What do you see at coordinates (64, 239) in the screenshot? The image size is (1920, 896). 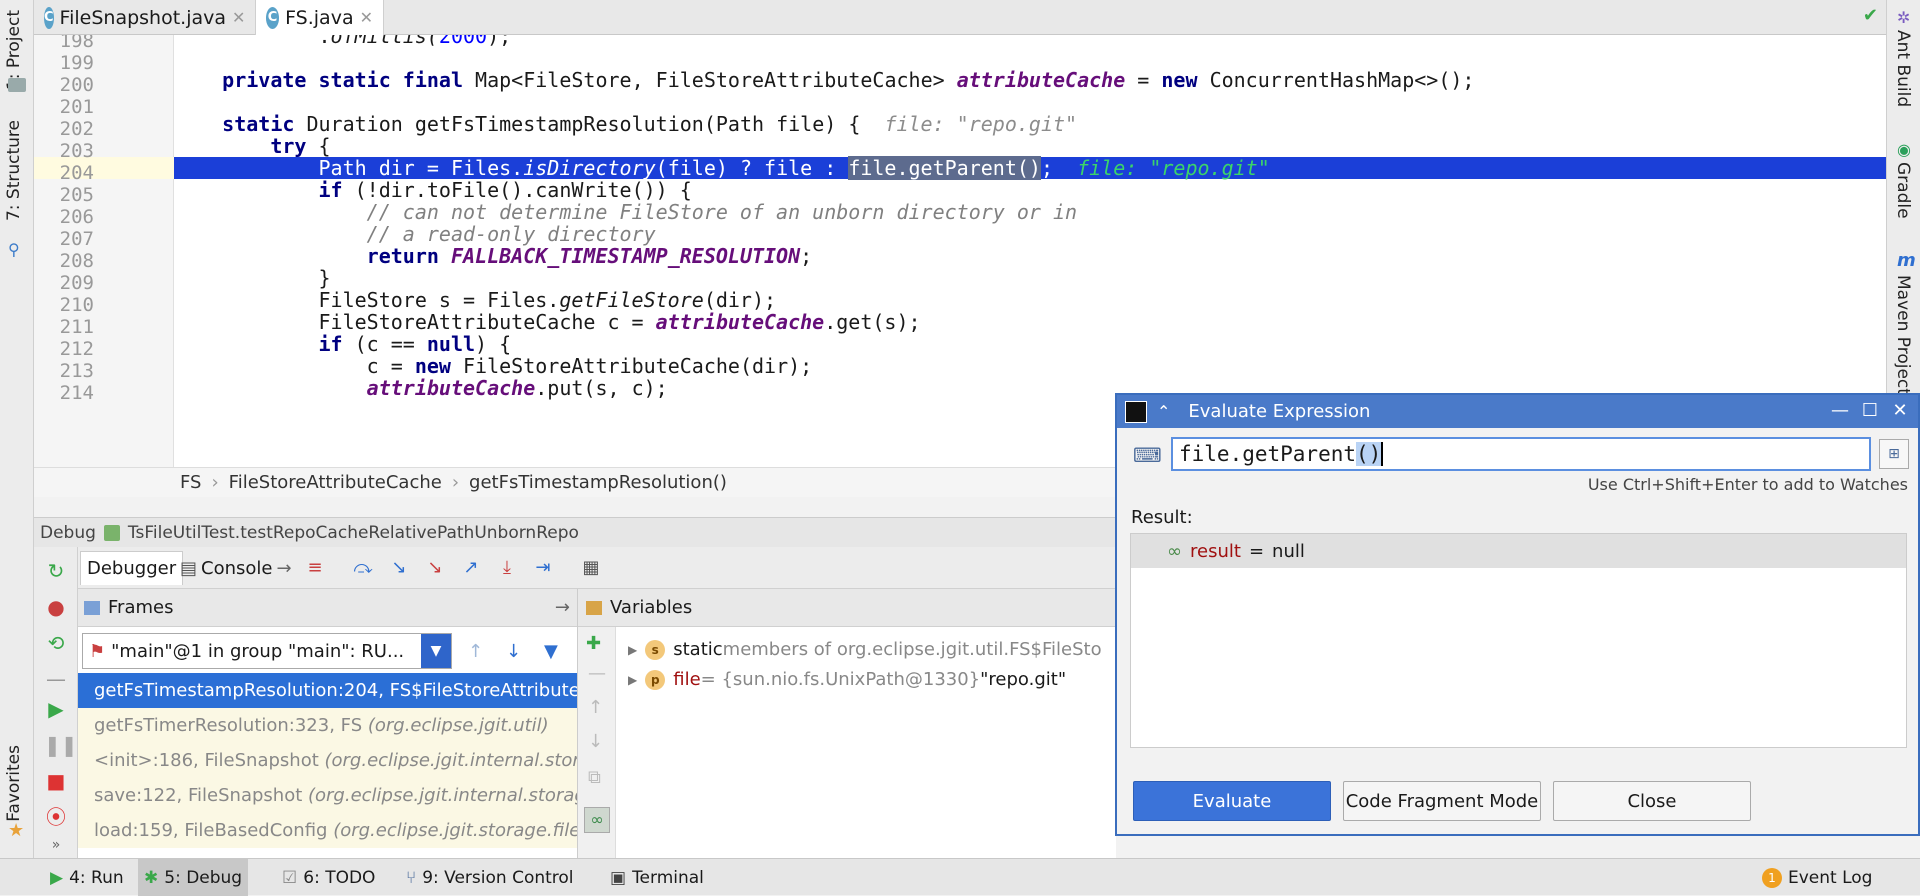 I see `line-number: 207` at bounding box center [64, 239].